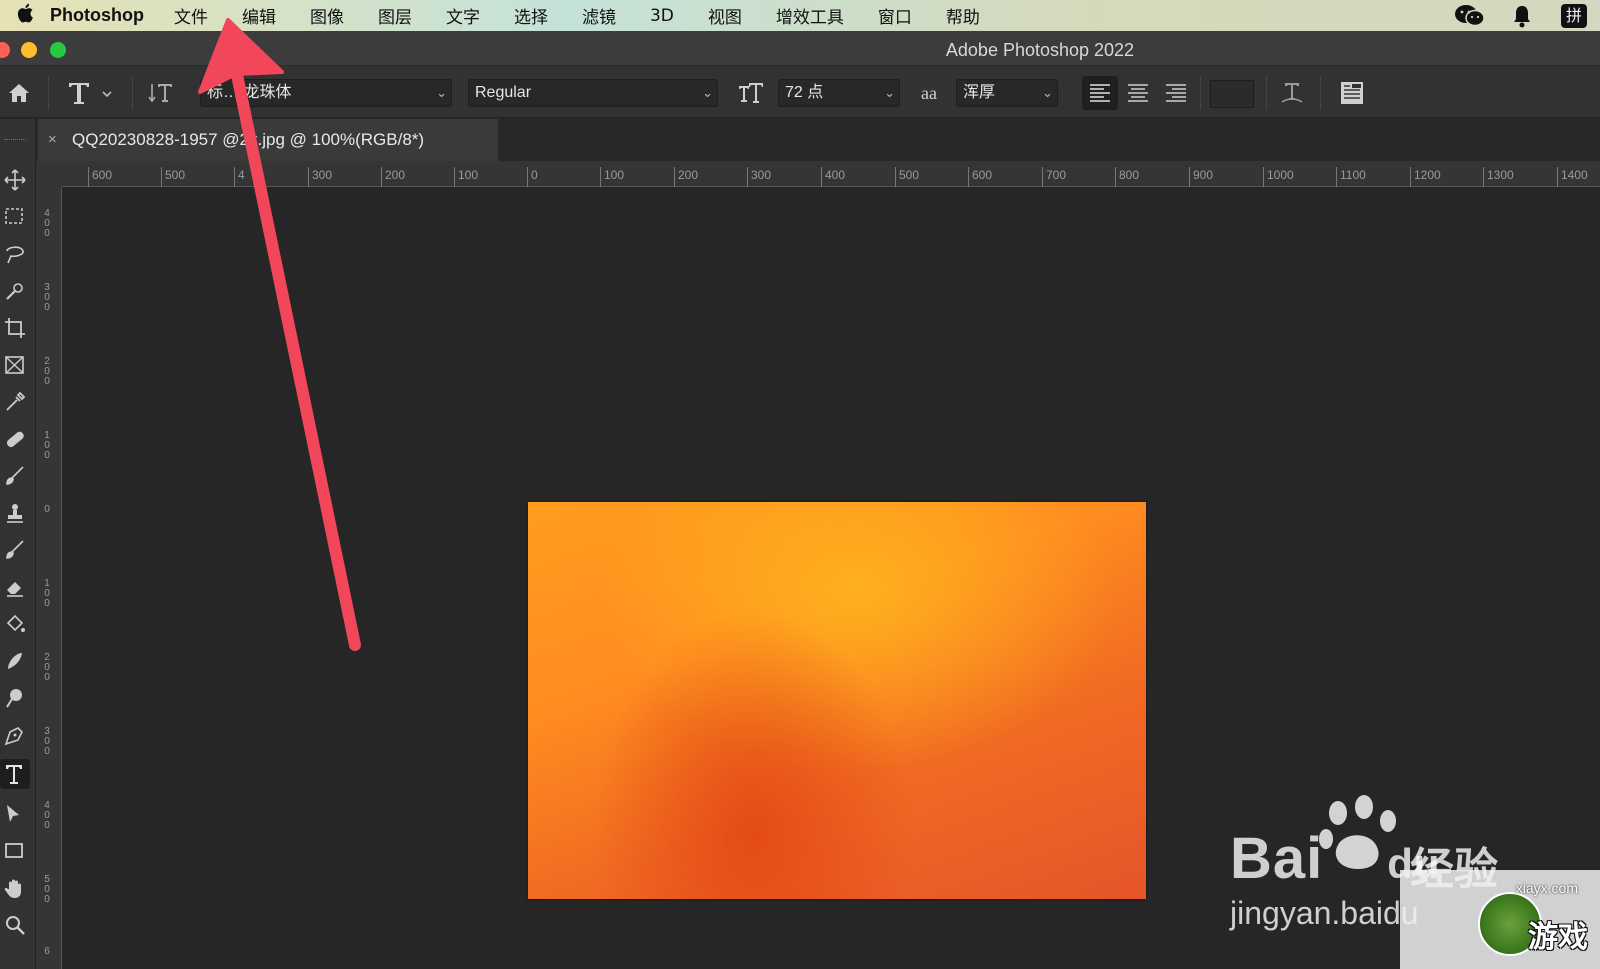  I want to click on menu-edit: 编辑, so click(259, 15).